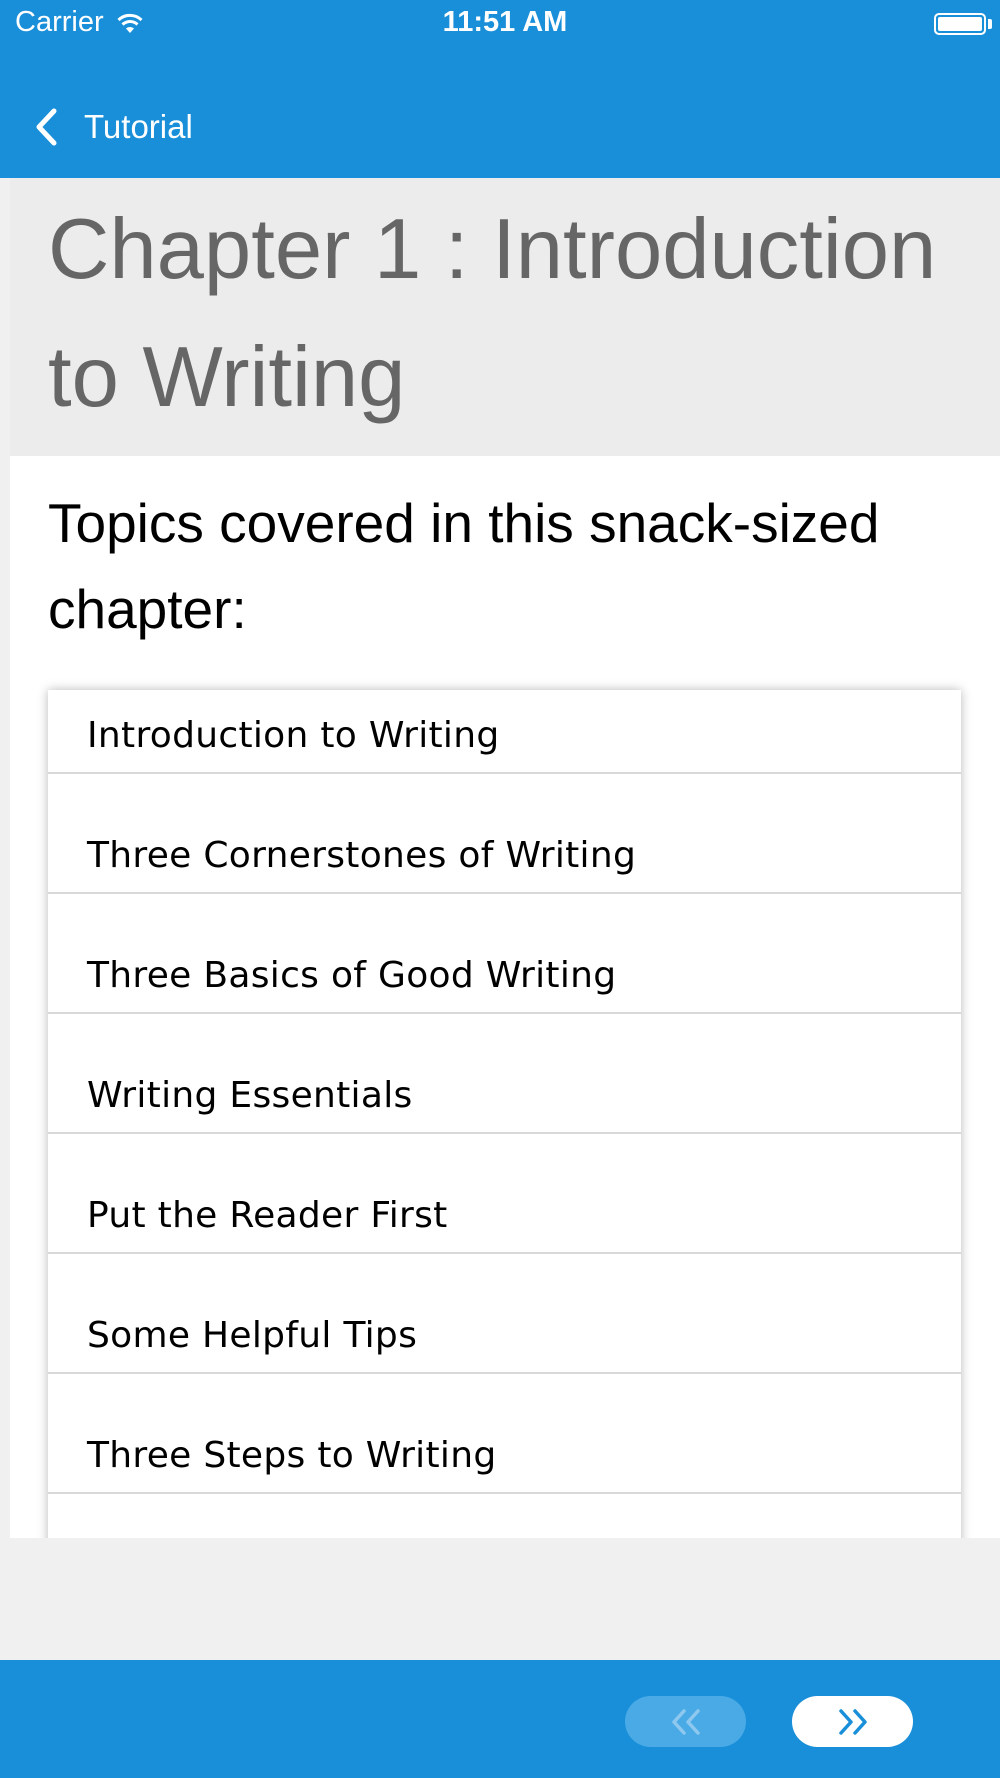  Describe the element at coordinates (46, 127) in the screenshot. I see `chevron-left-icon` at that location.